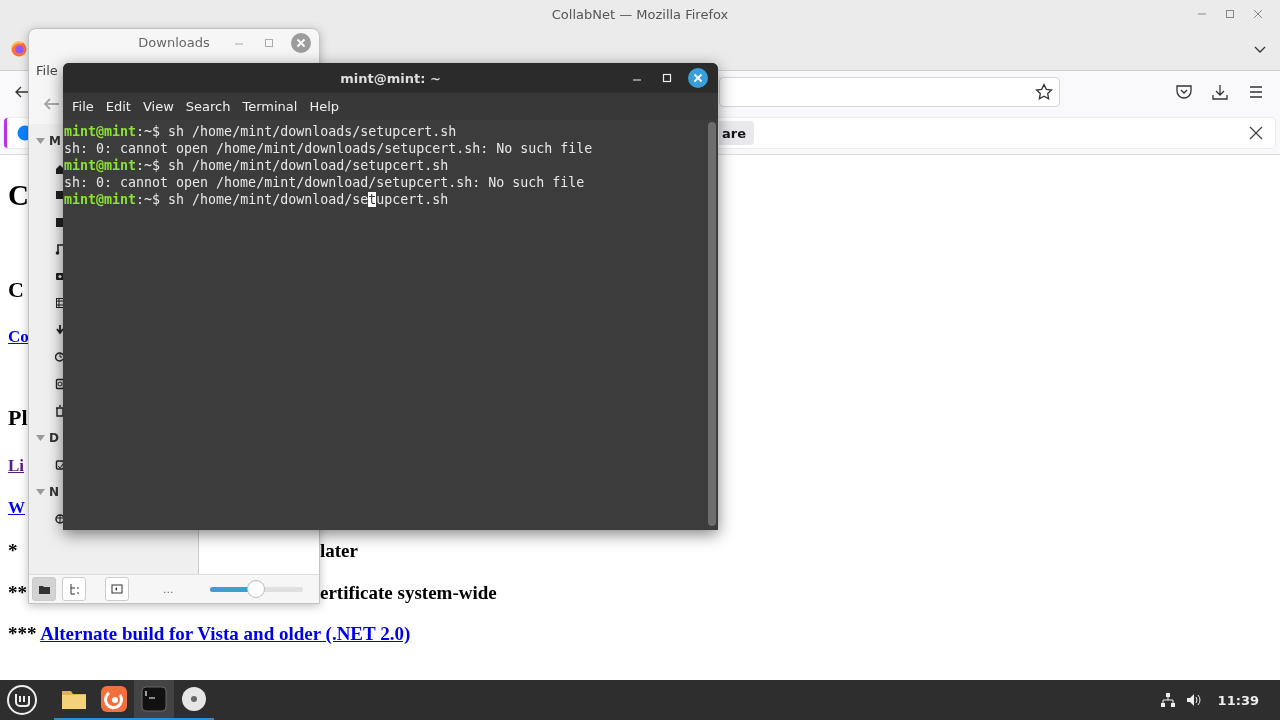 Image resolution: width=1280 pixels, height=720 pixels. What do you see at coordinates (158, 106) in the screenshot?
I see `menu-item: View` at bounding box center [158, 106].